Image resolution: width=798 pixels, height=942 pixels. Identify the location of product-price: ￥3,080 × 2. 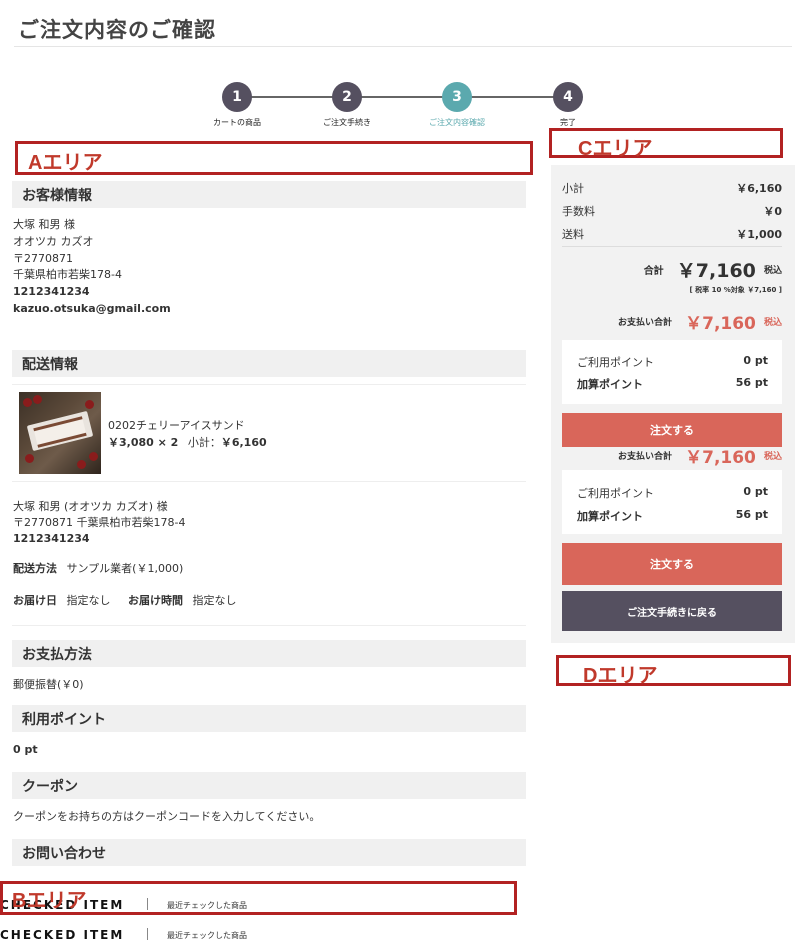
(143, 442).